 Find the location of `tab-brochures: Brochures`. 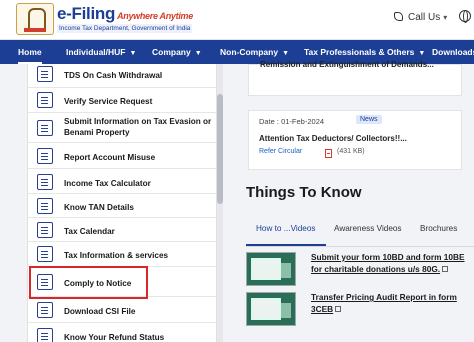

tab-brochures: Brochures is located at coordinates (438, 228).